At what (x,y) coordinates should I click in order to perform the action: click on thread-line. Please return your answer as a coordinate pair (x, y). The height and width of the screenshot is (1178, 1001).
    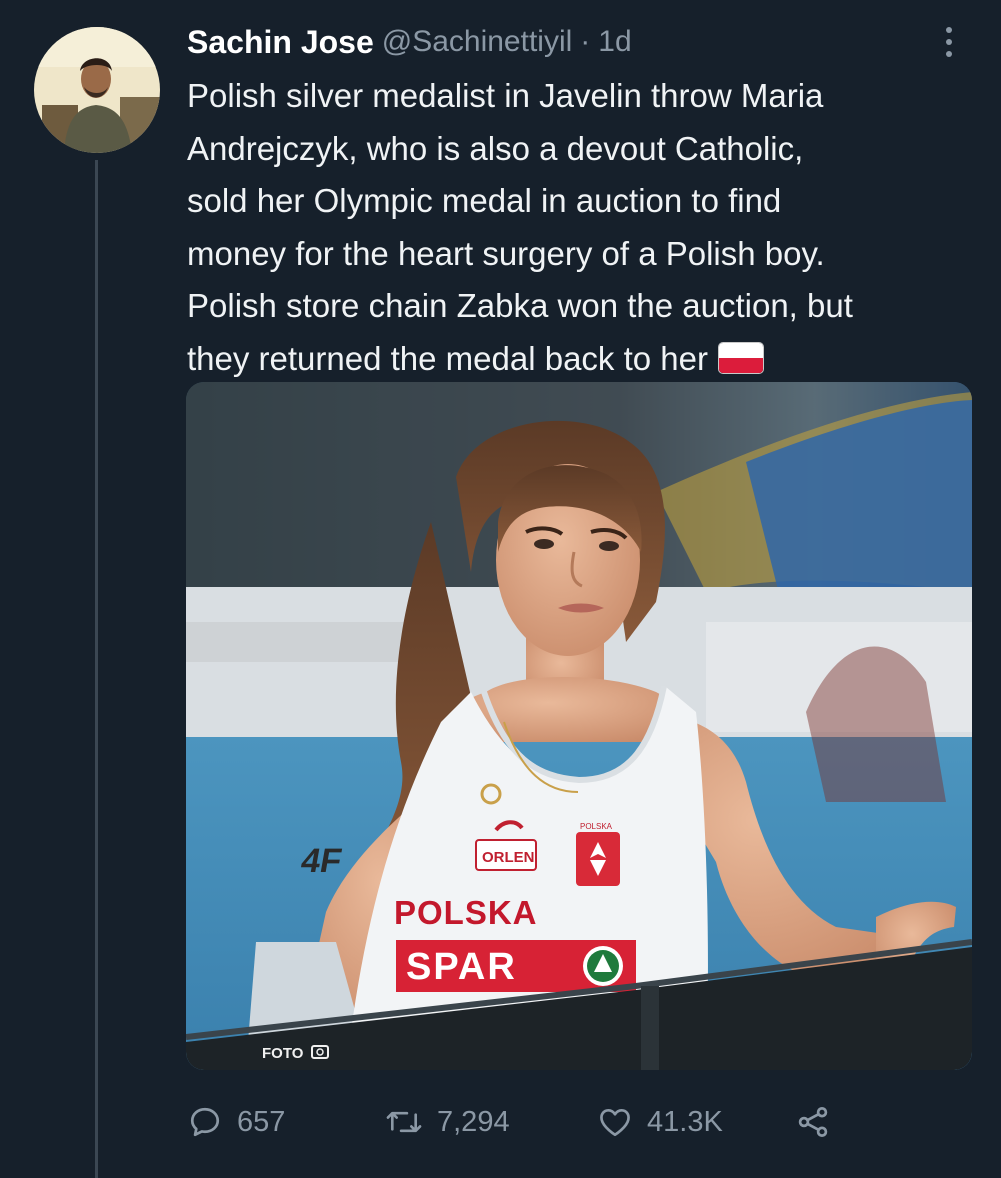
    Looking at the image, I should click on (96, 669).